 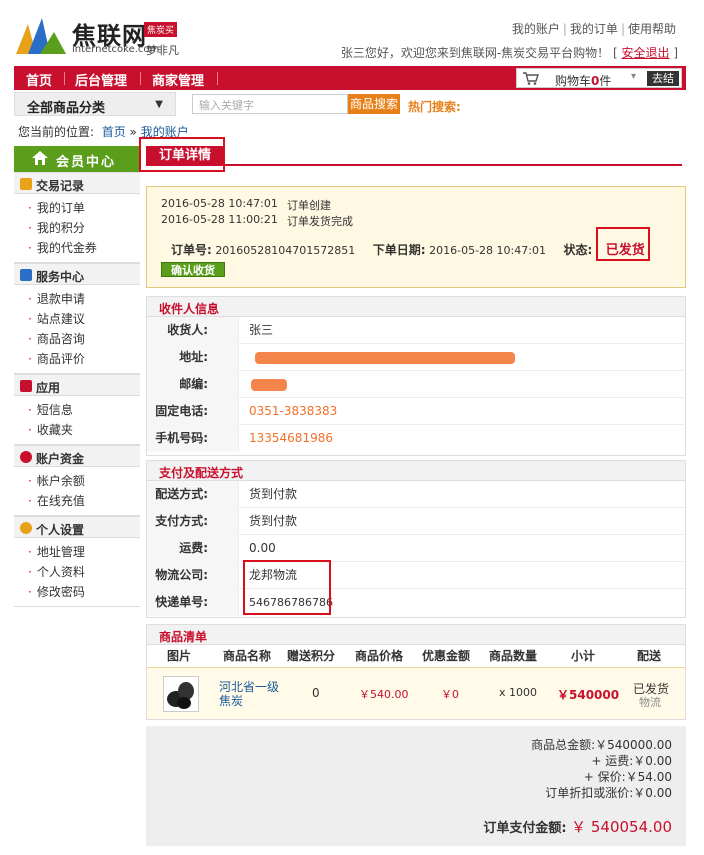 What do you see at coordinates (66, 108) in the screenshot?
I see `category-label: 全部商品分类` at bounding box center [66, 108].